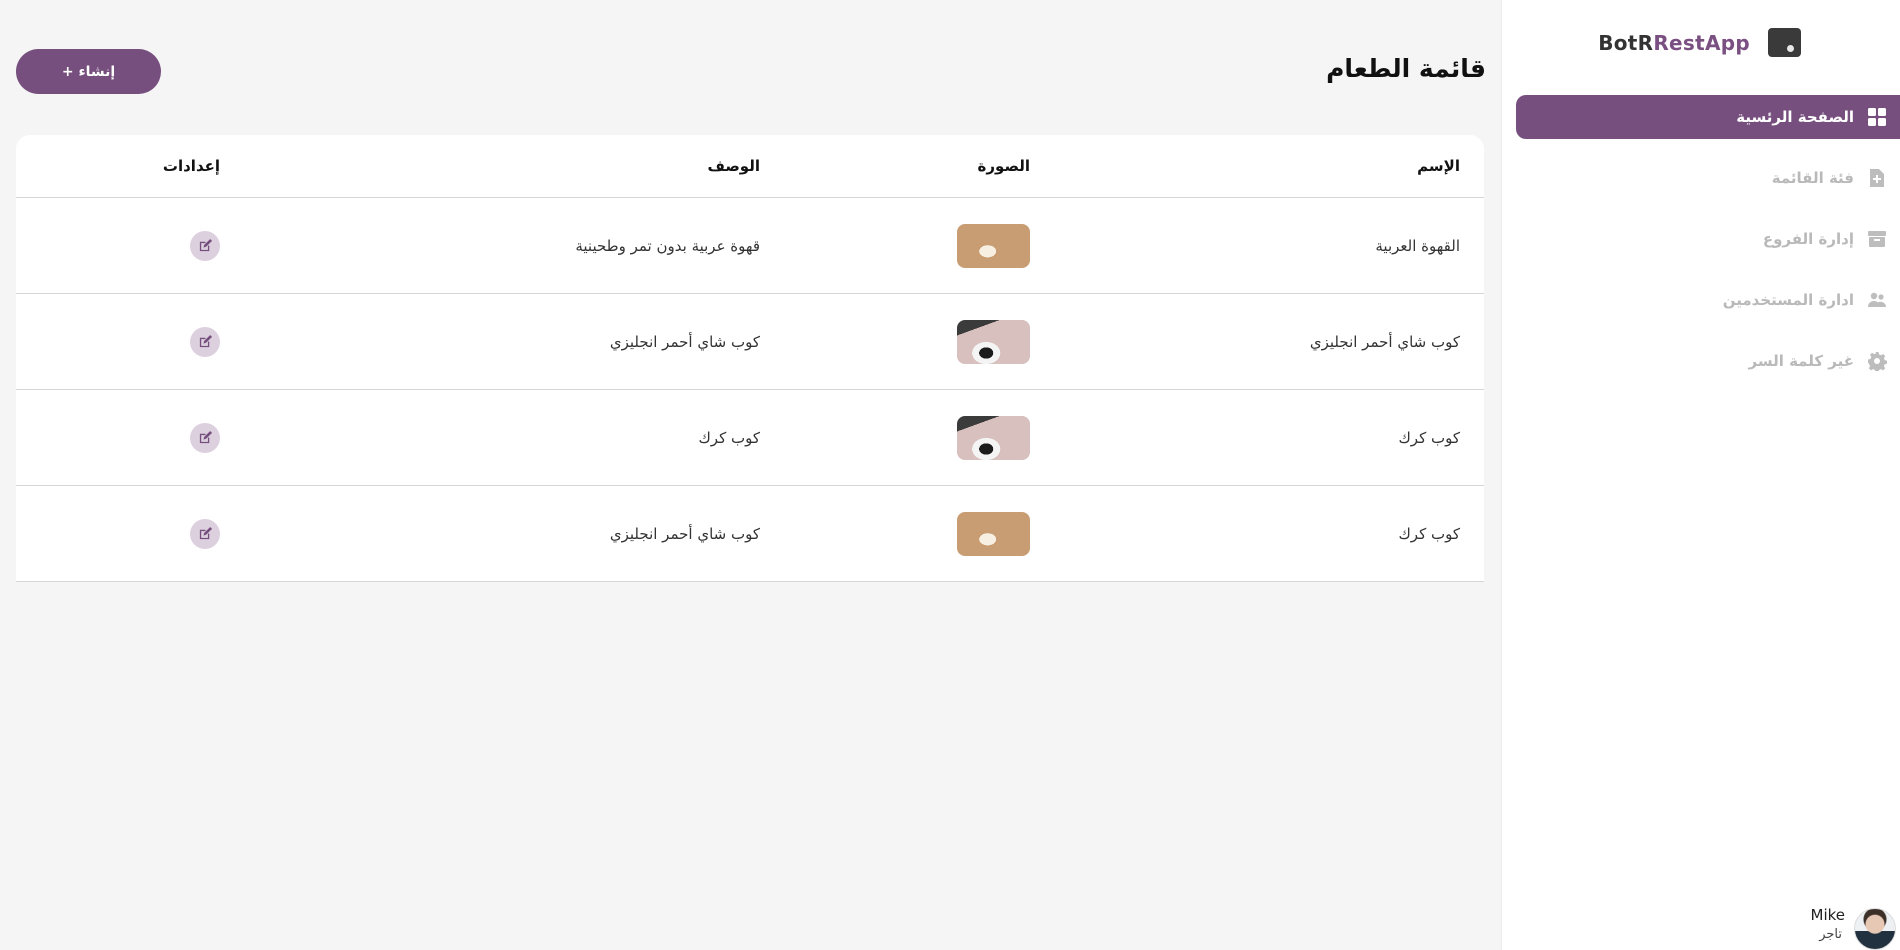 Image resolution: width=1900 pixels, height=950 pixels. What do you see at coordinates (1795, 117) in the screenshot?
I see `sidebar-item-label: الصفحة الرئسية` at bounding box center [1795, 117].